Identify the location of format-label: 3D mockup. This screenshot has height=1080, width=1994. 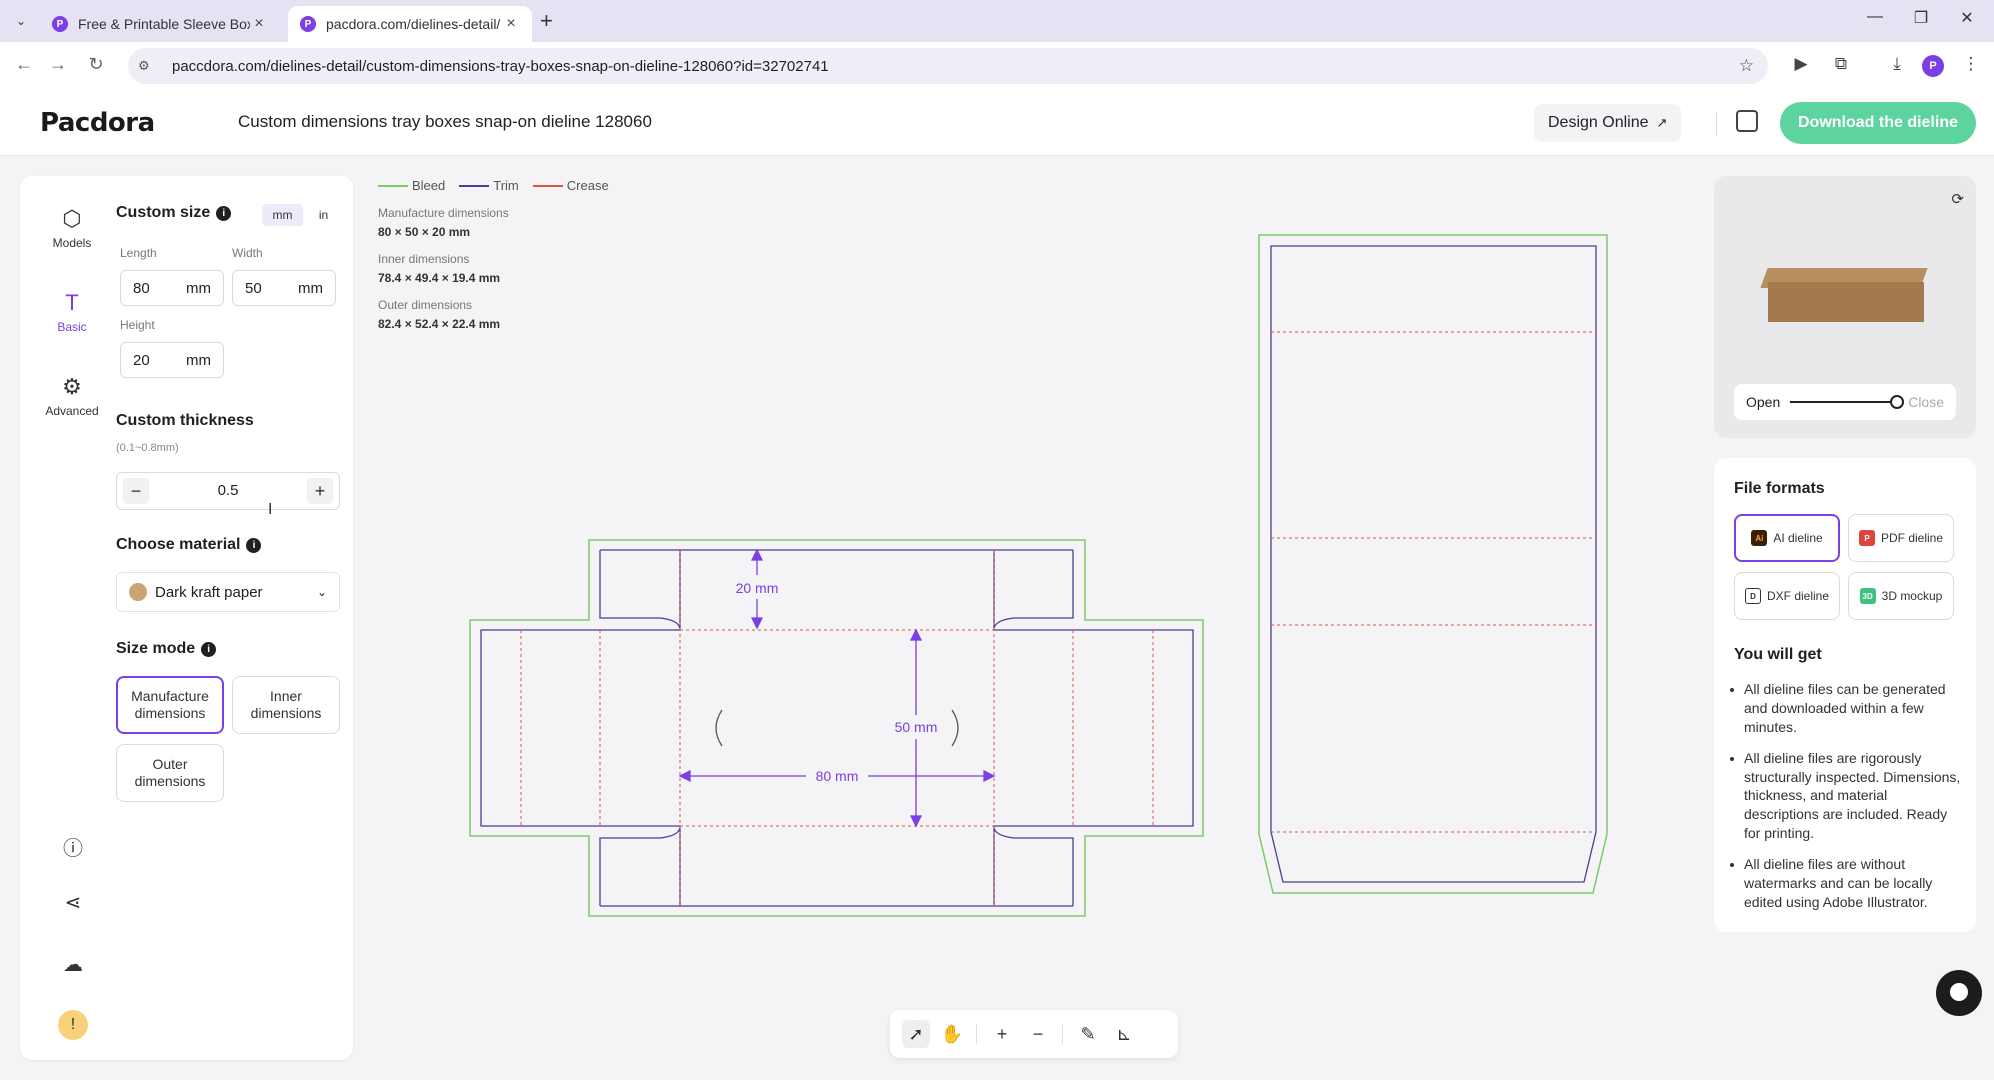
(1912, 596).